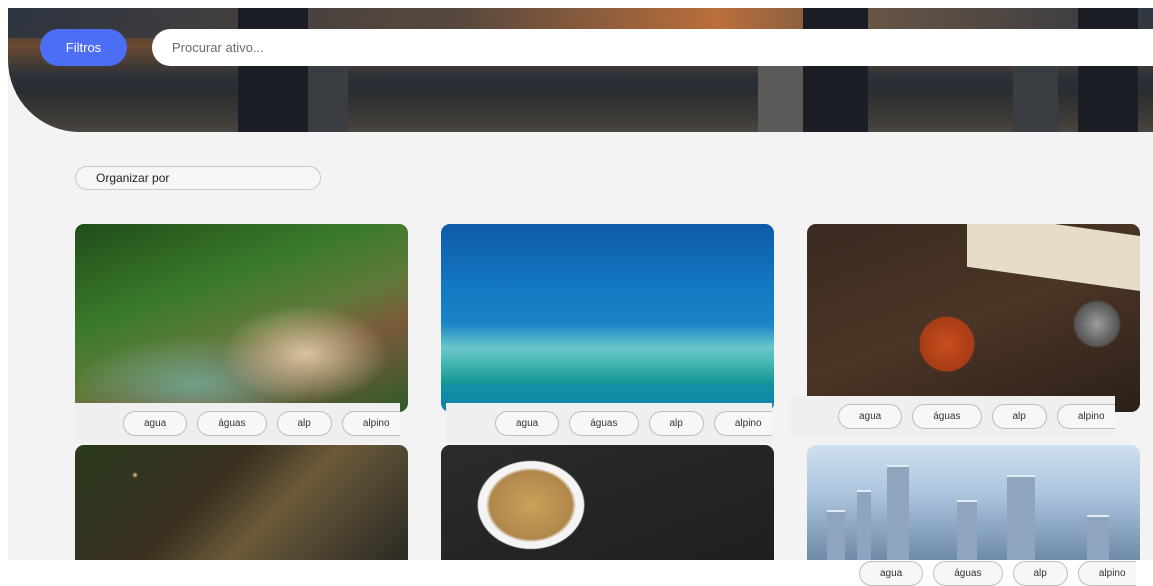 Image resolution: width=1153 pixels, height=586 pixels. What do you see at coordinates (607, 502) in the screenshot?
I see `asset-image-snacks` at bounding box center [607, 502].